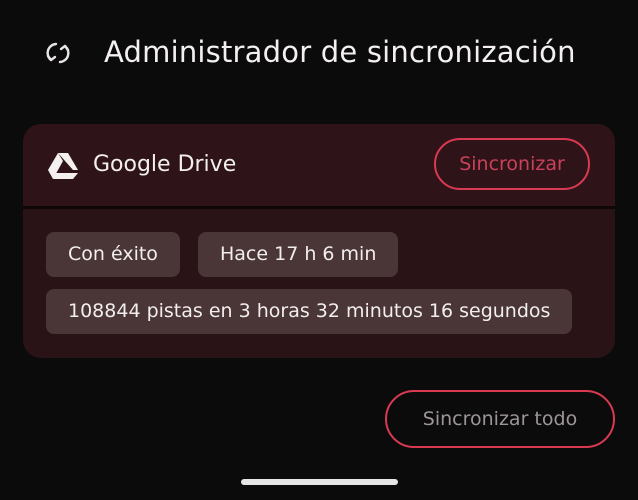 This screenshot has height=500, width=638. What do you see at coordinates (165, 164) in the screenshot?
I see `service-name: Google Drive` at bounding box center [165, 164].